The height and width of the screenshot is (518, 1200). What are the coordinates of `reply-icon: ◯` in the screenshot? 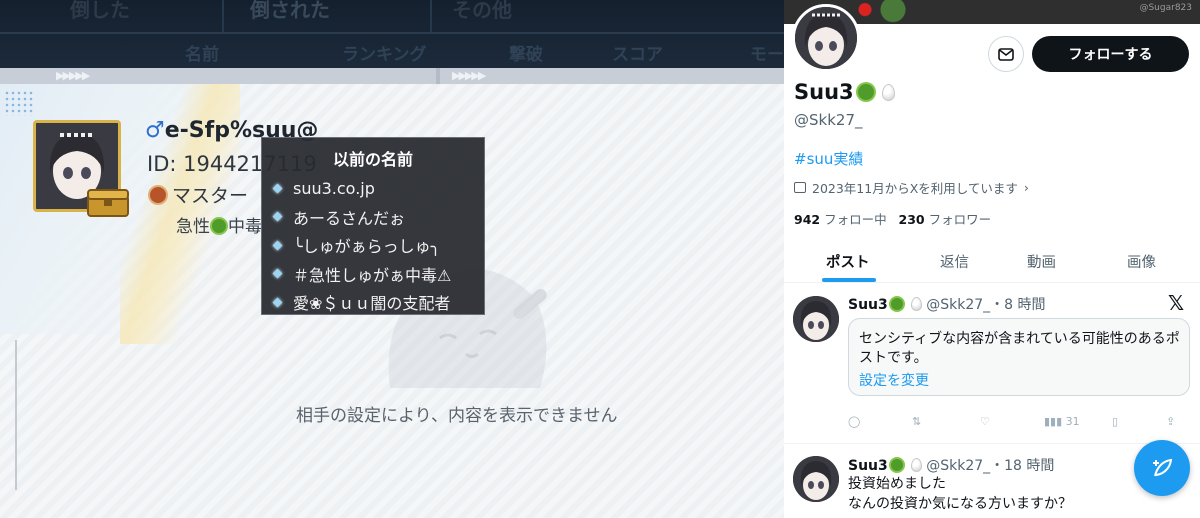 It's located at (854, 421).